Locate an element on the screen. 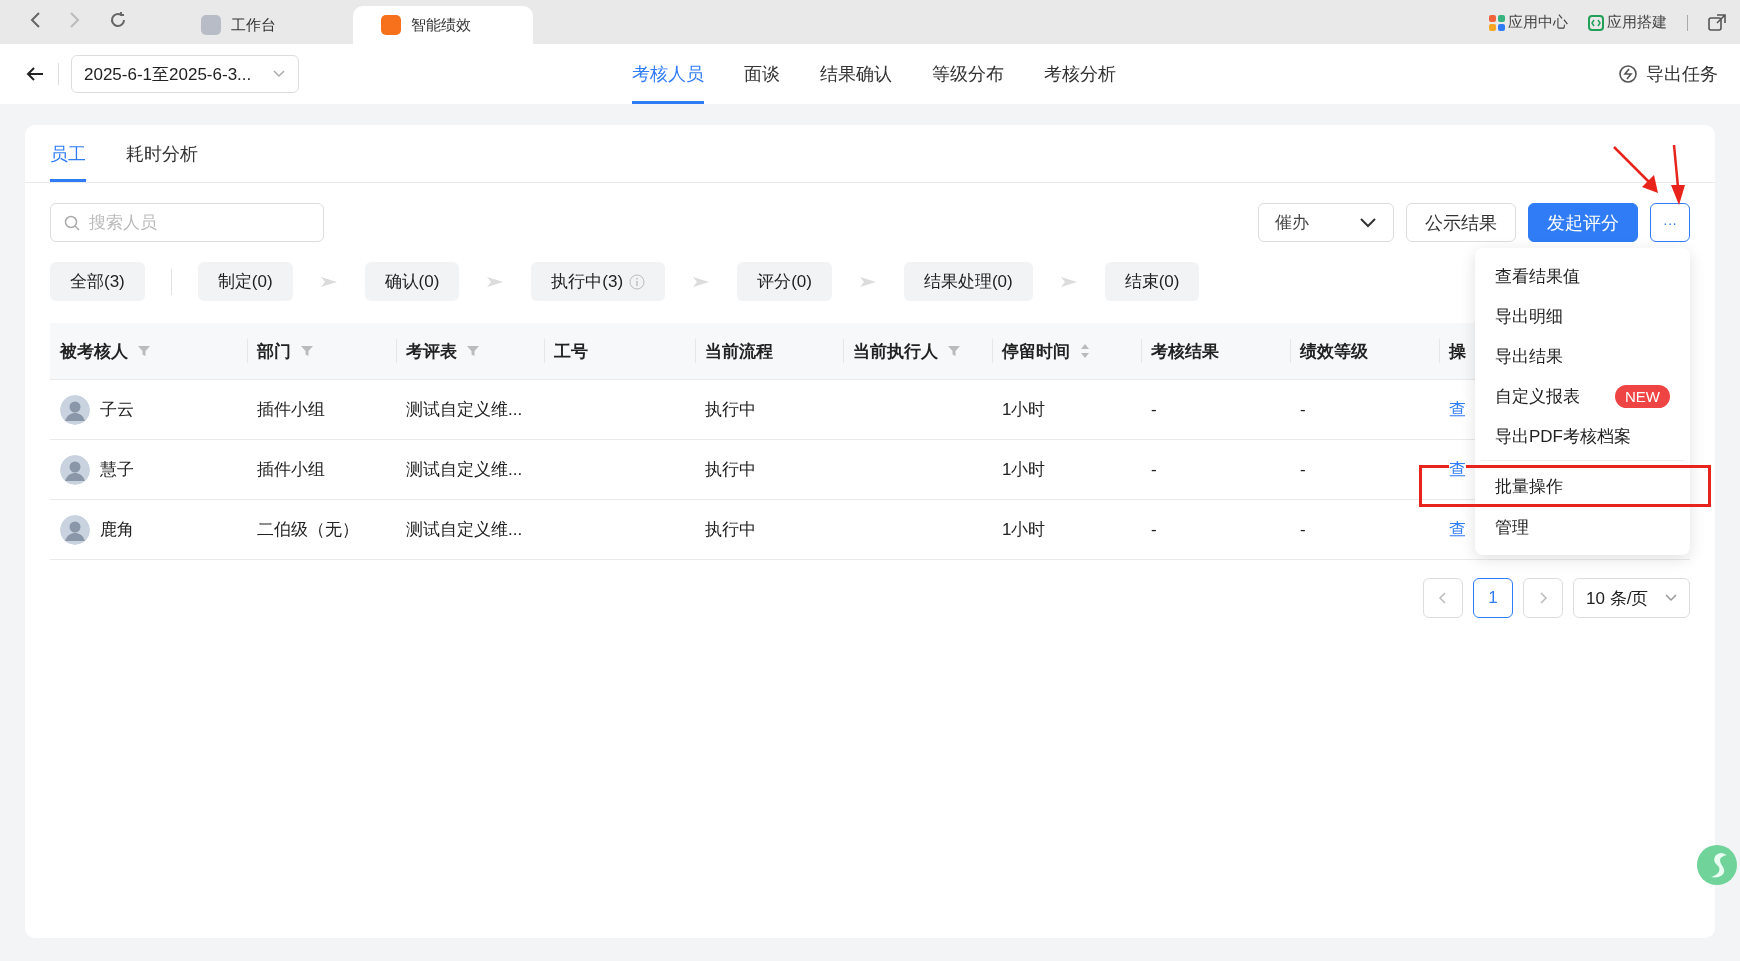 Image resolution: width=1740 pixels, height=961 pixels. column-header: 被考核人 is located at coordinates (94, 351).